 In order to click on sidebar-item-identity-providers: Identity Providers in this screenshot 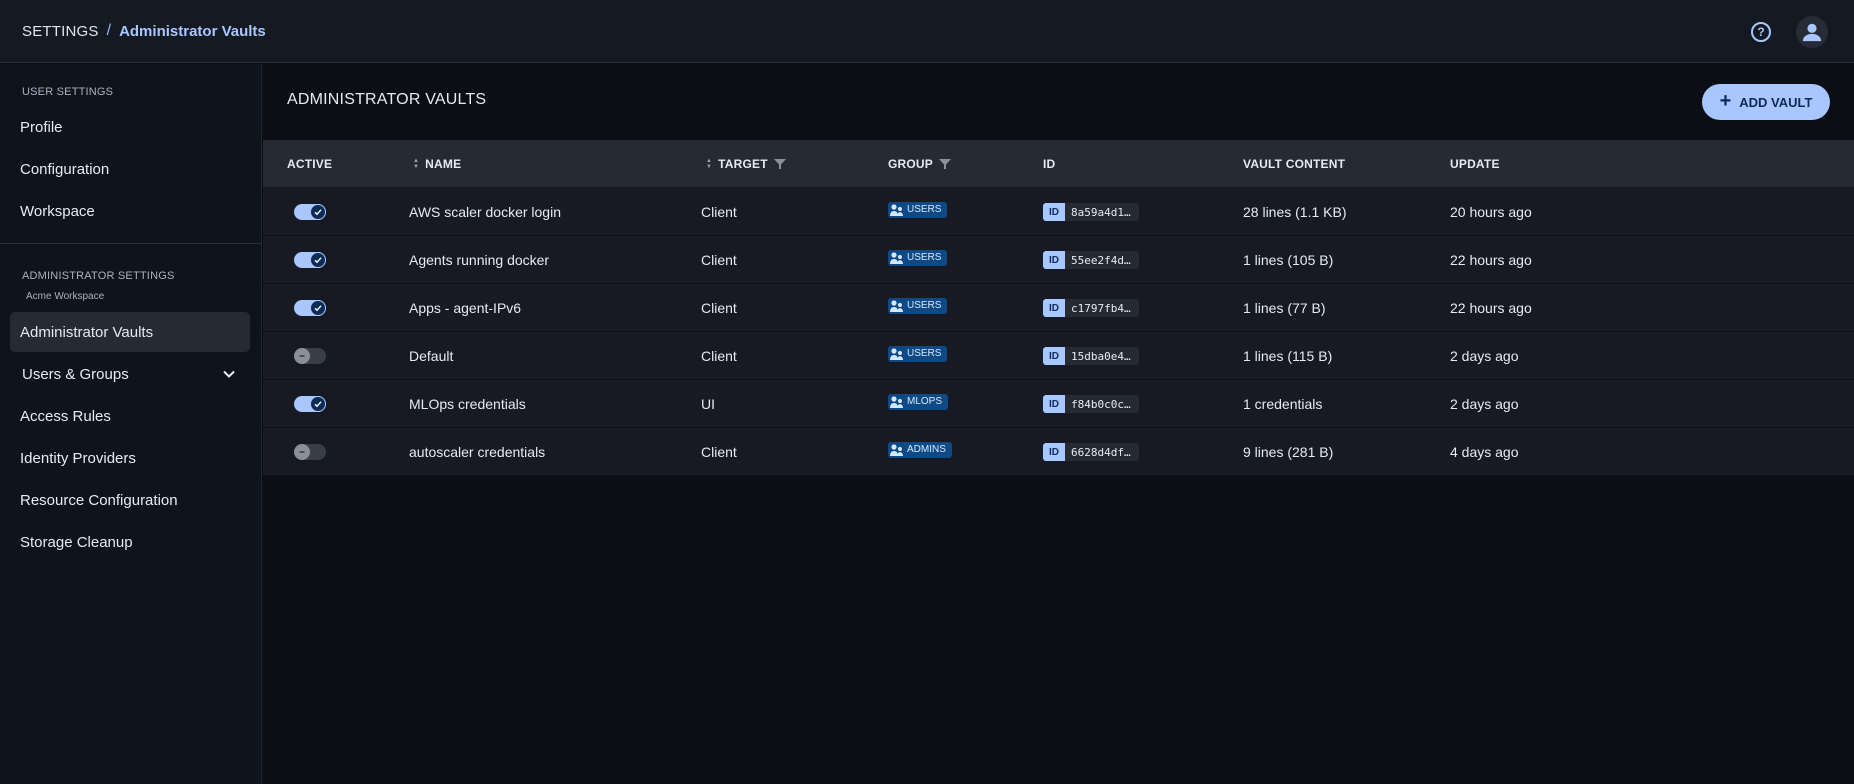, I will do `click(130, 458)`.